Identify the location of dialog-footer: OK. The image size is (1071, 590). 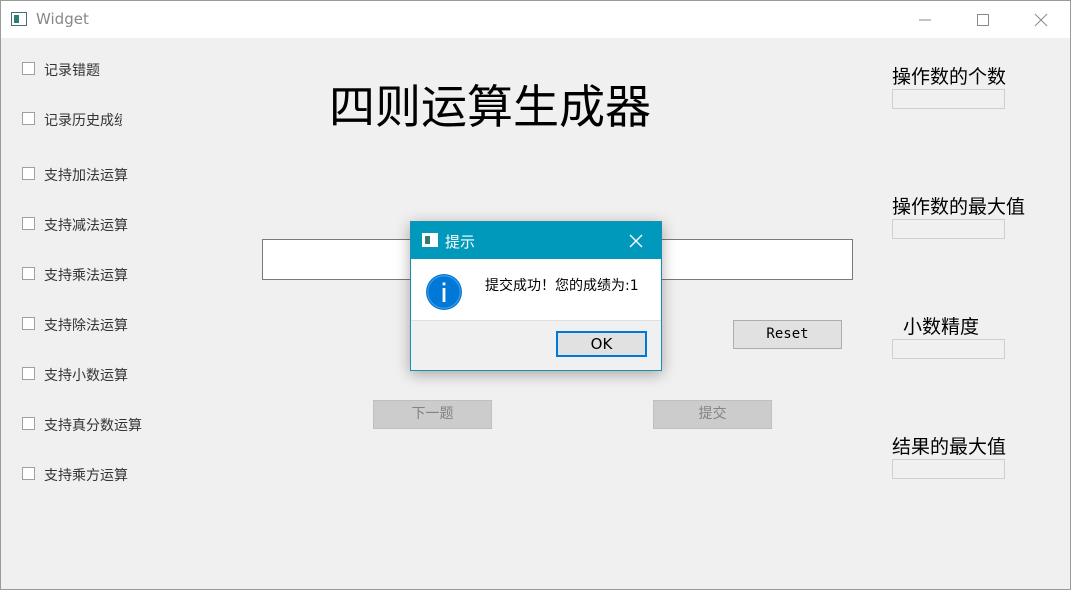
(536, 345).